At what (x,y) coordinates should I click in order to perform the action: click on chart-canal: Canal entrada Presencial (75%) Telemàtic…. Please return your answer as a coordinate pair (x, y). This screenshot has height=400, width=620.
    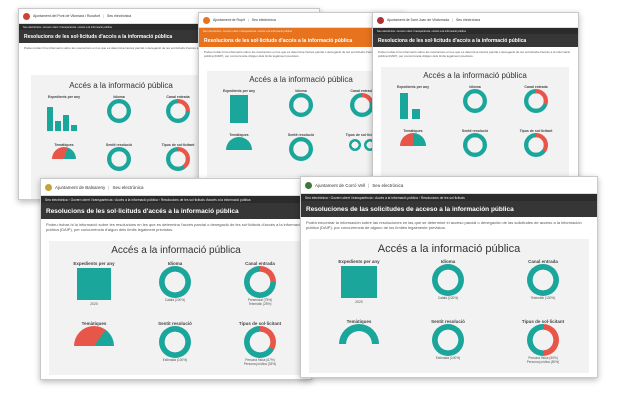
    Looking at the image, I should click on (260, 283).